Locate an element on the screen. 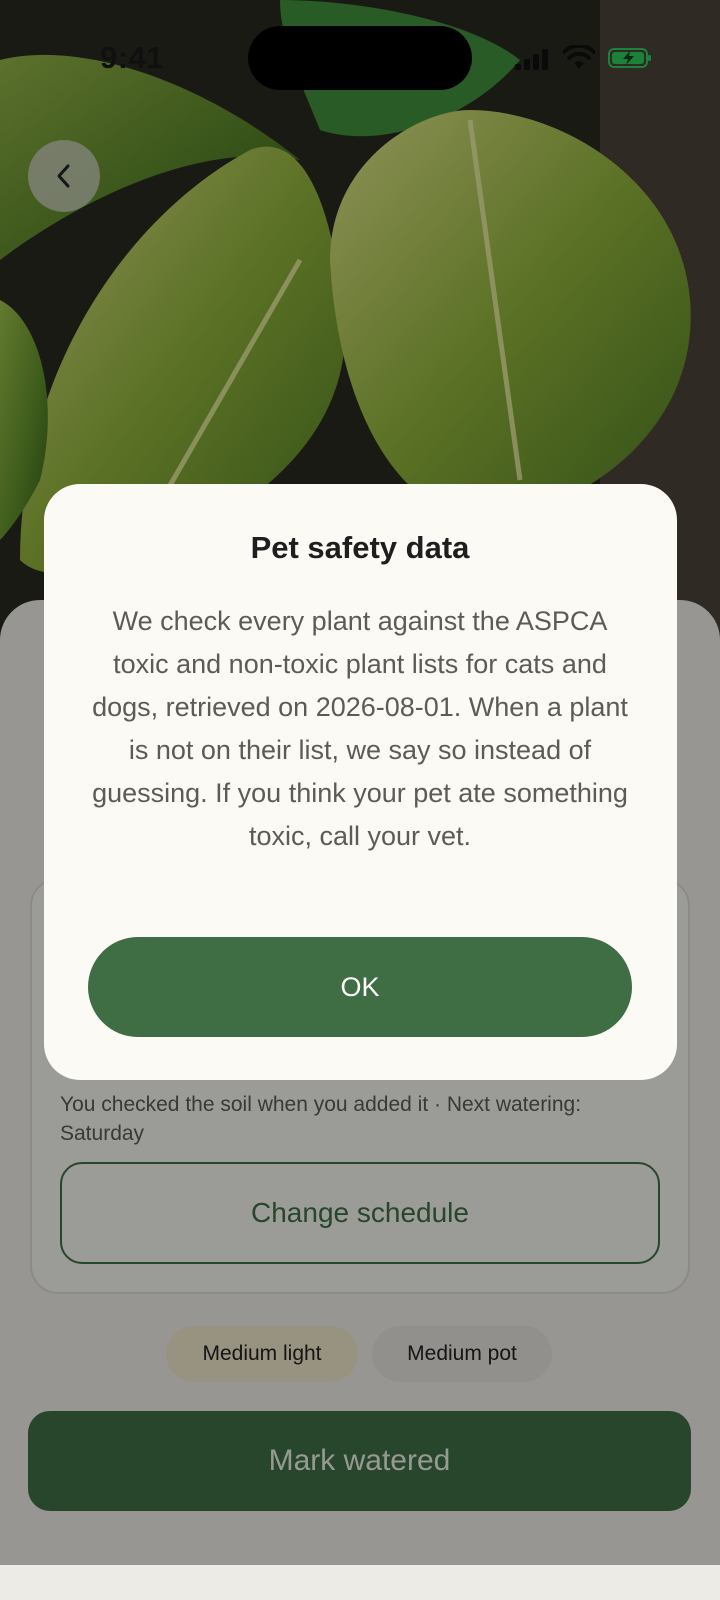 This screenshot has width=720, height=1600. ok-button: OK is located at coordinates (360, 987).